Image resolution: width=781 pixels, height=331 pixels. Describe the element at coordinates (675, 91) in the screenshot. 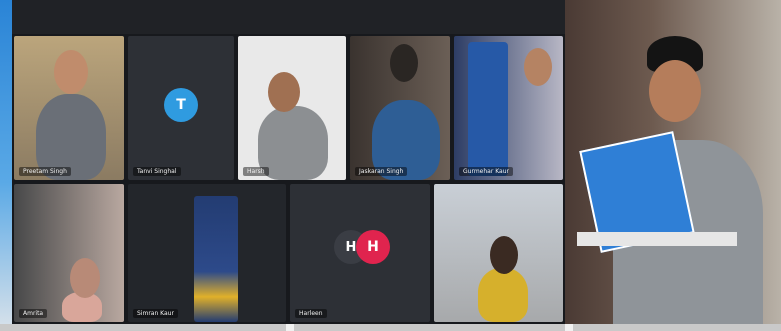

I see `speaker-face` at that location.